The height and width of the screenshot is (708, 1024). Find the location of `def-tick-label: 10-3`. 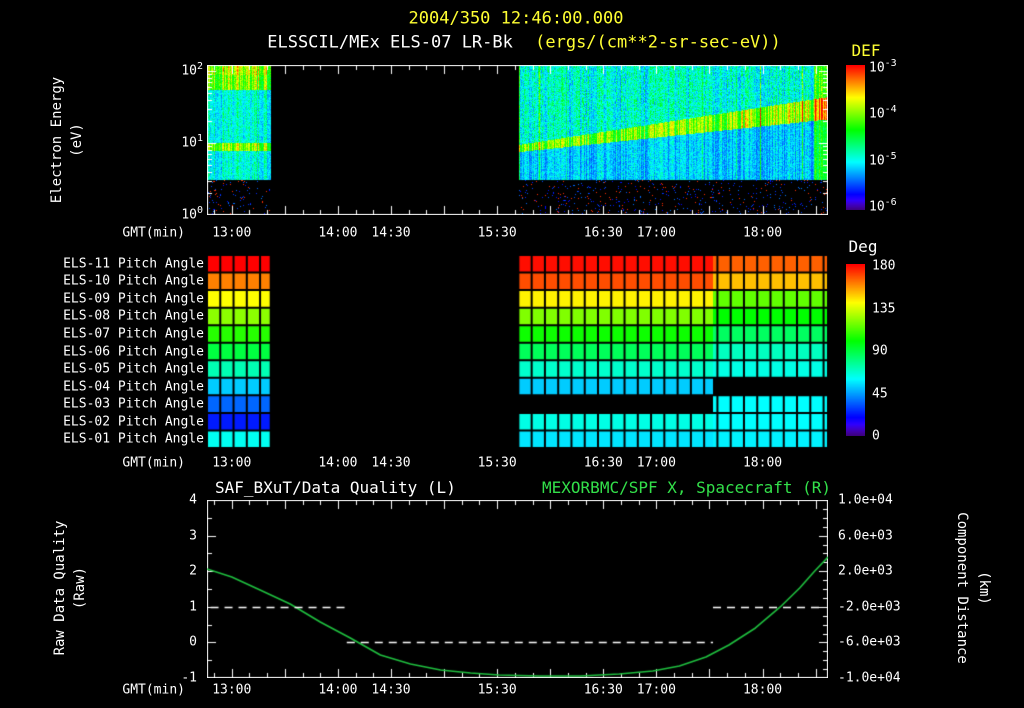

def-tick-label: 10-3 is located at coordinates (883, 67).